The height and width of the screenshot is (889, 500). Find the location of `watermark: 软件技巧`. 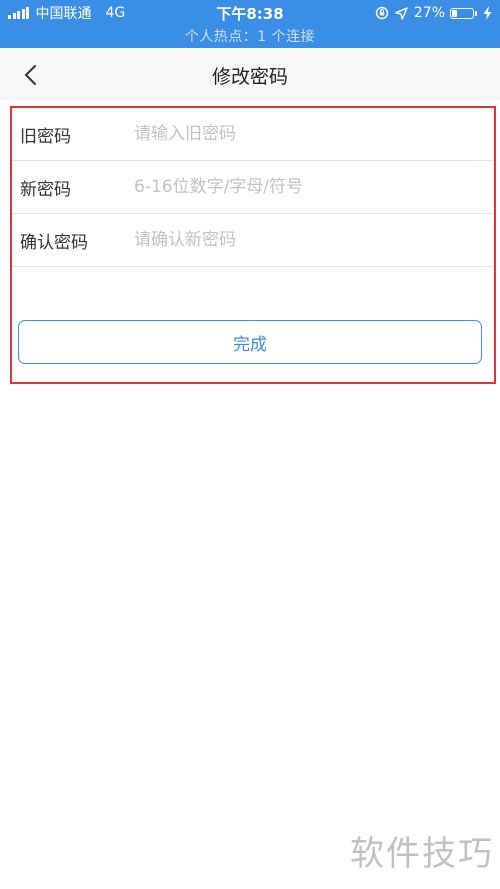

watermark: 软件技巧 is located at coordinates (422, 854).